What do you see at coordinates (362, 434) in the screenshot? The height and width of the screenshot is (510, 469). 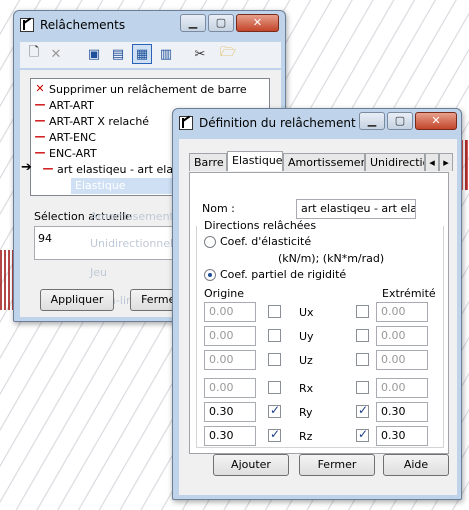 I see `end-rz-checkbox` at bounding box center [362, 434].